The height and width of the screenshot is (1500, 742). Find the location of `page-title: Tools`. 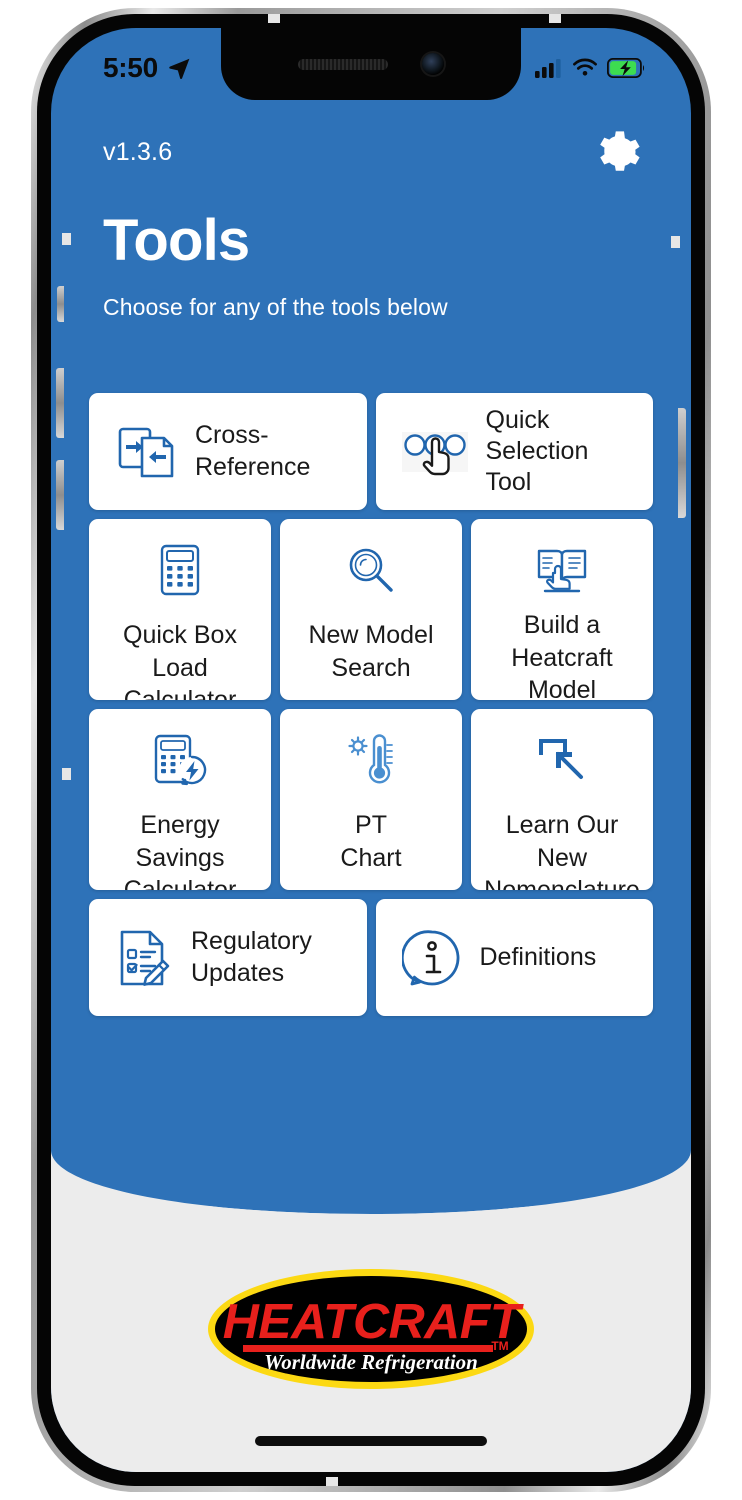

page-title: Tools is located at coordinates (176, 240).